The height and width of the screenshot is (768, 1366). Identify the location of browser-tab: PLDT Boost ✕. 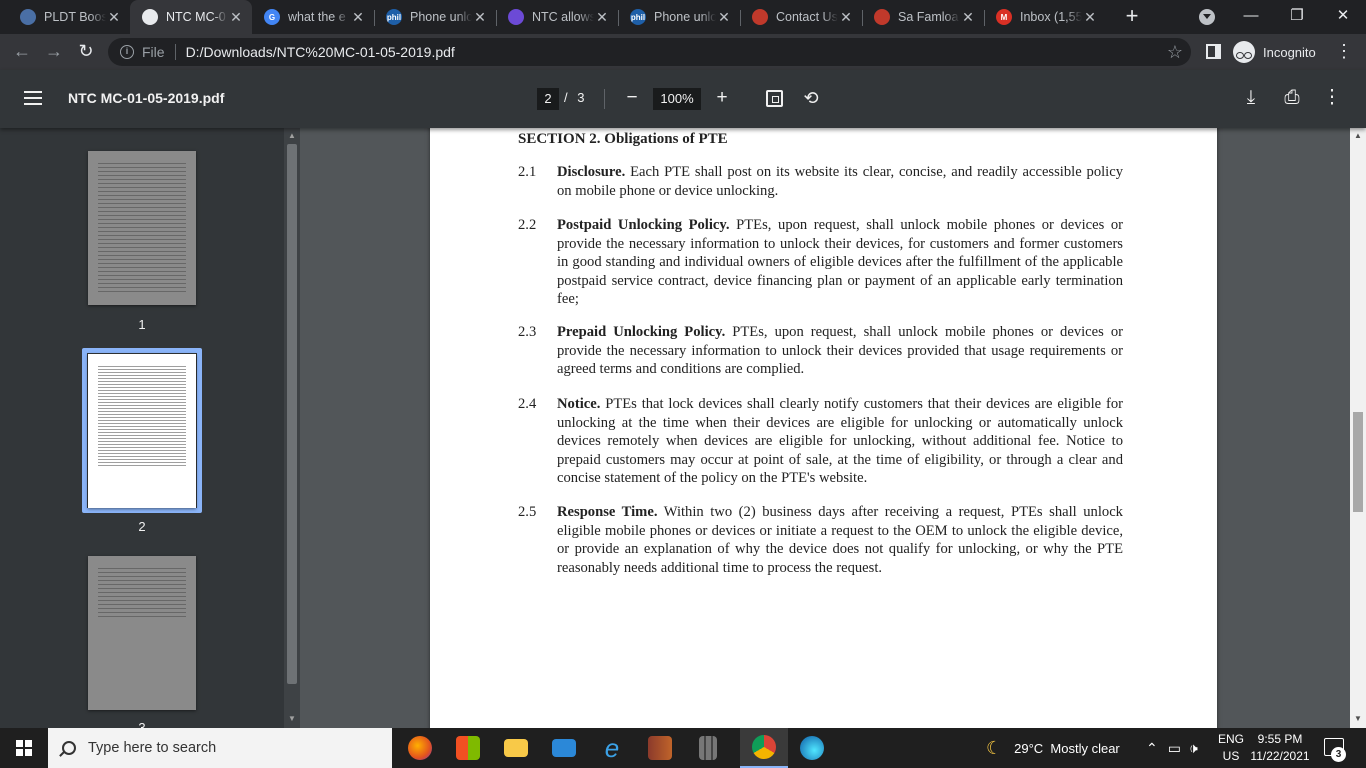
(69, 17).